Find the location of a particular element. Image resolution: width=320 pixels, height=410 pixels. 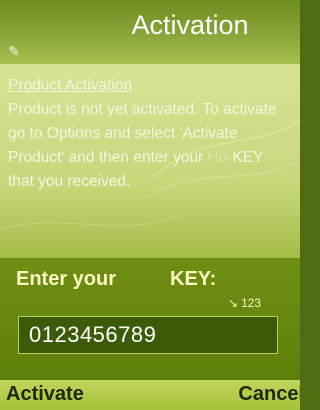

softkey-bar: Activate Cancel is located at coordinates (150, 395).